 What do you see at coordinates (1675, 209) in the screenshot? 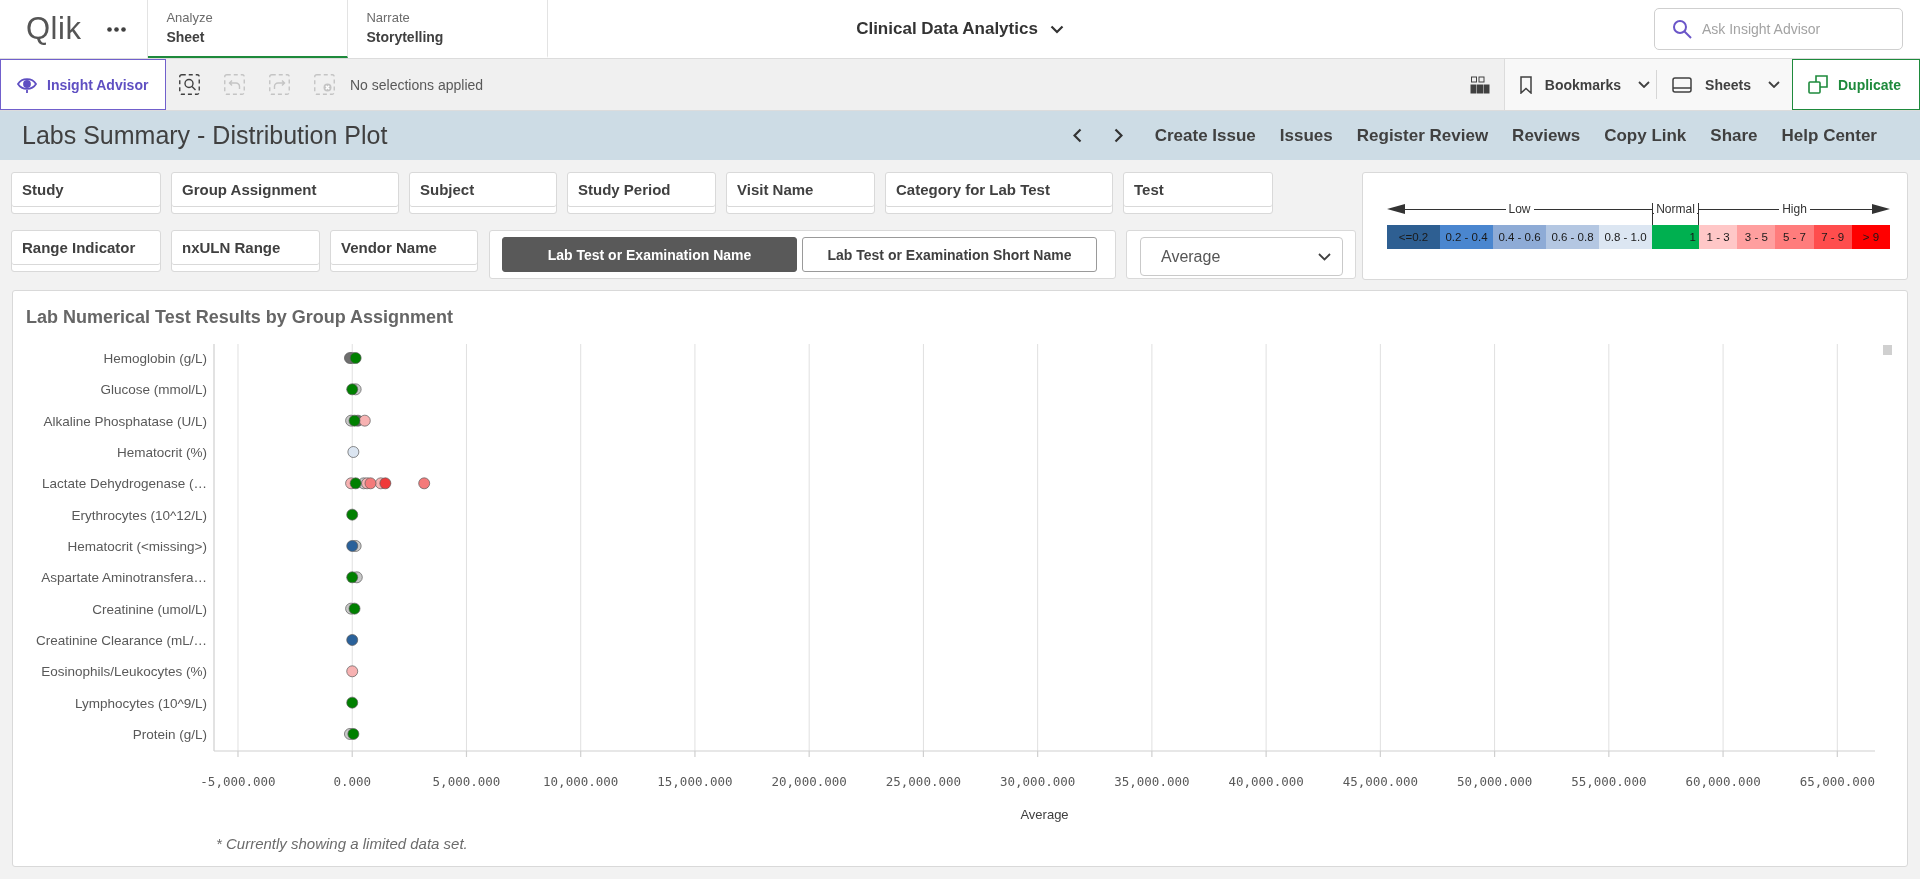
I see `legend-group-label: Normal` at bounding box center [1675, 209].